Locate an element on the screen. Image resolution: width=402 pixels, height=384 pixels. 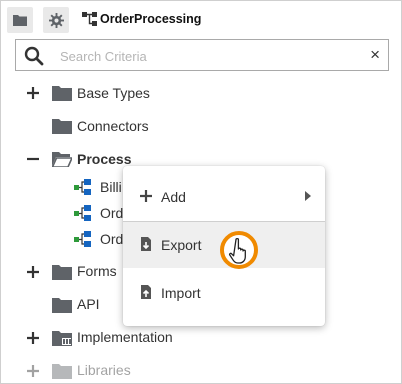
hand-cursor-icon is located at coordinates (239, 250).